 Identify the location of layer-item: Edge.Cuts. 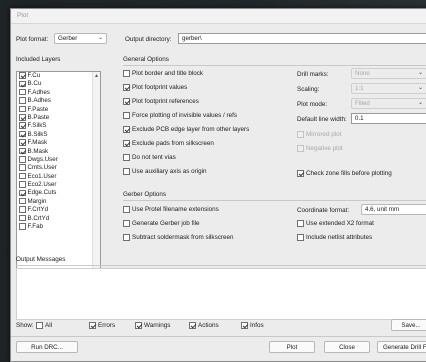
(58, 193).